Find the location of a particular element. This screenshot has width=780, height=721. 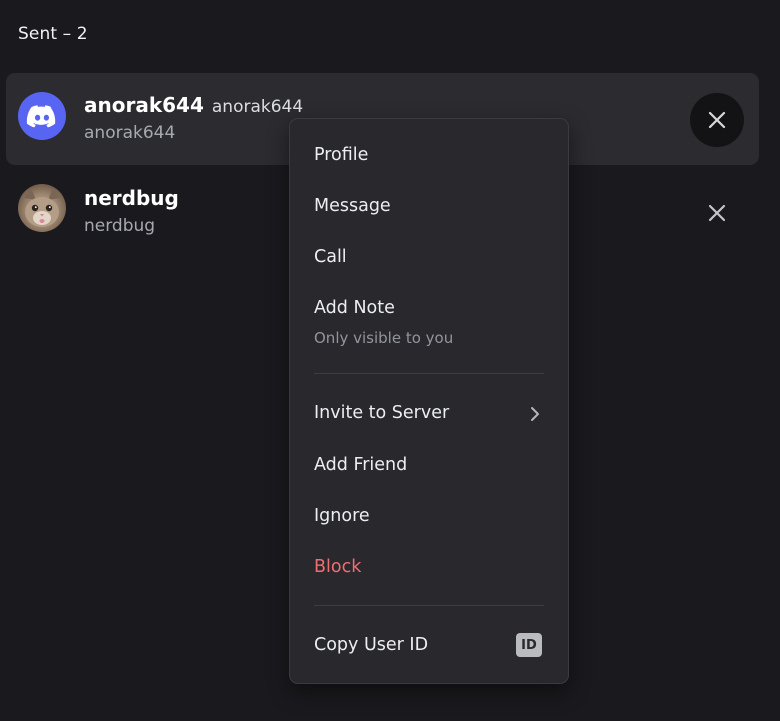

discord-logo-icon is located at coordinates (42, 116).